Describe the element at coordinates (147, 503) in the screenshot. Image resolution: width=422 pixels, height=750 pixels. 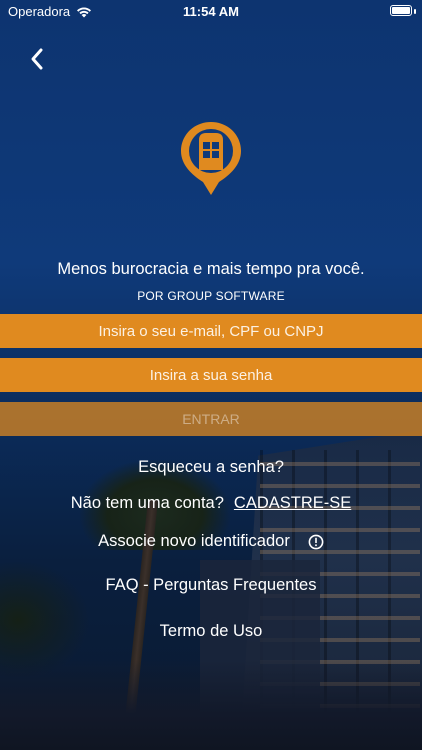
I see `no-account-label: Não tem uma conta?` at that location.